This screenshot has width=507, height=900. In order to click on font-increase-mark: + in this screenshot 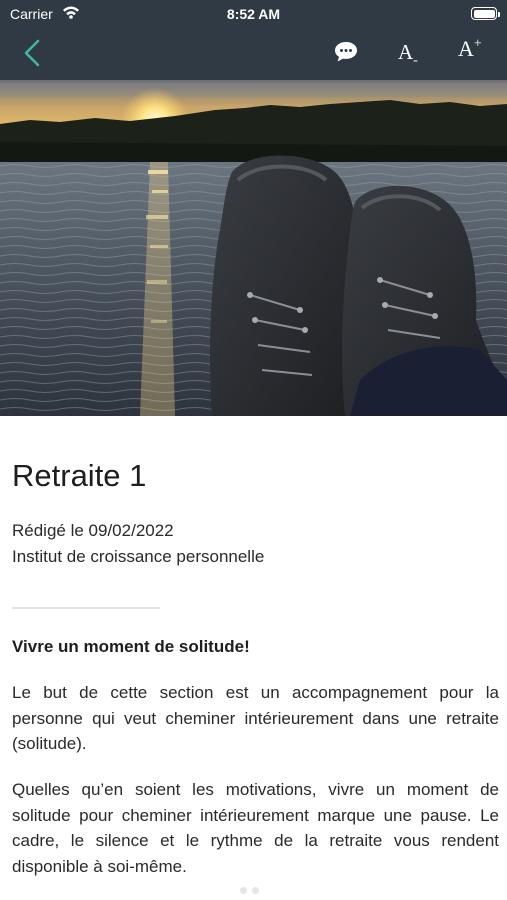, I will do `click(477, 44)`.